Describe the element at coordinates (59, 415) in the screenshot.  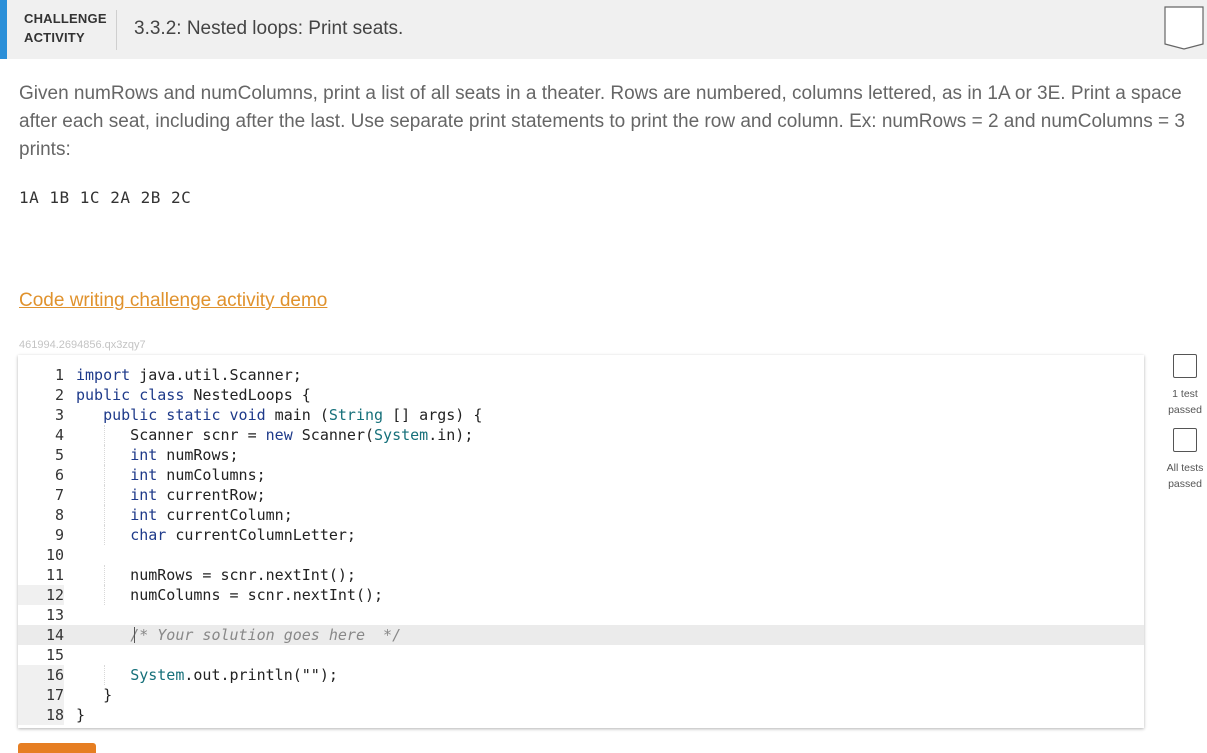
I see `line-number: 3` at that location.